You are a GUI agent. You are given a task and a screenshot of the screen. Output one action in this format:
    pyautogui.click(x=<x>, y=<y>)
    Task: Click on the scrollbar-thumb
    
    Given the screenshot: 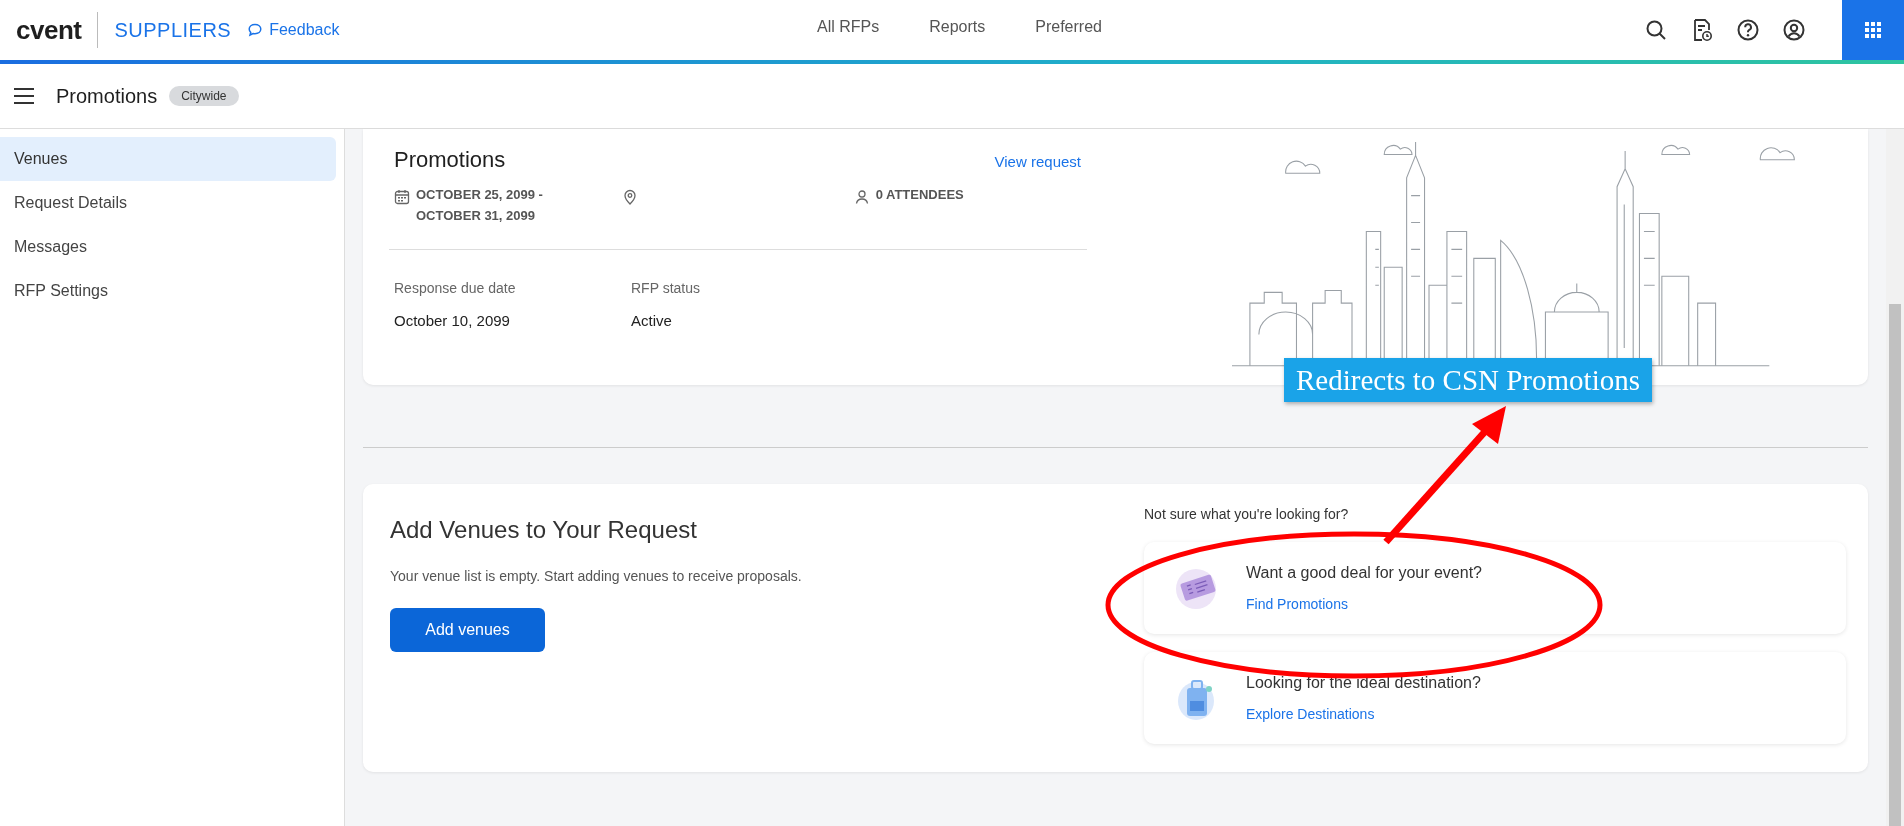 What is the action you would take?
    pyautogui.click(x=1895, y=565)
    